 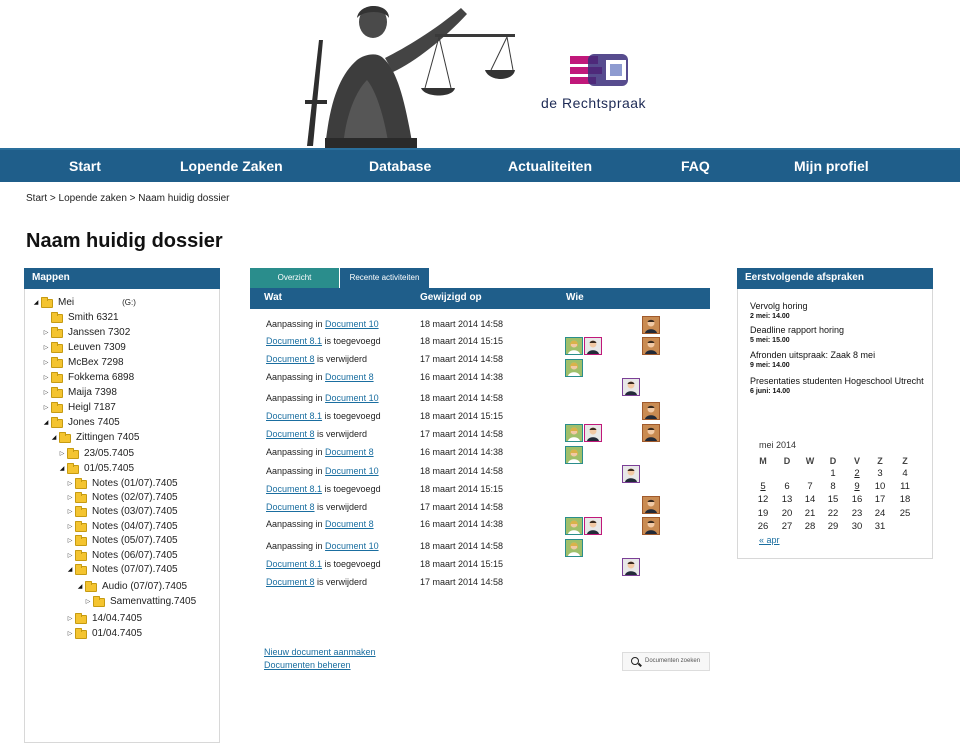 I want to click on calendar-day: 26, so click(x=763, y=527).